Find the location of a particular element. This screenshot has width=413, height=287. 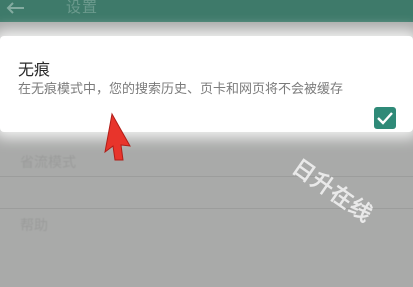

checkmark-icon is located at coordinates (385, 118).